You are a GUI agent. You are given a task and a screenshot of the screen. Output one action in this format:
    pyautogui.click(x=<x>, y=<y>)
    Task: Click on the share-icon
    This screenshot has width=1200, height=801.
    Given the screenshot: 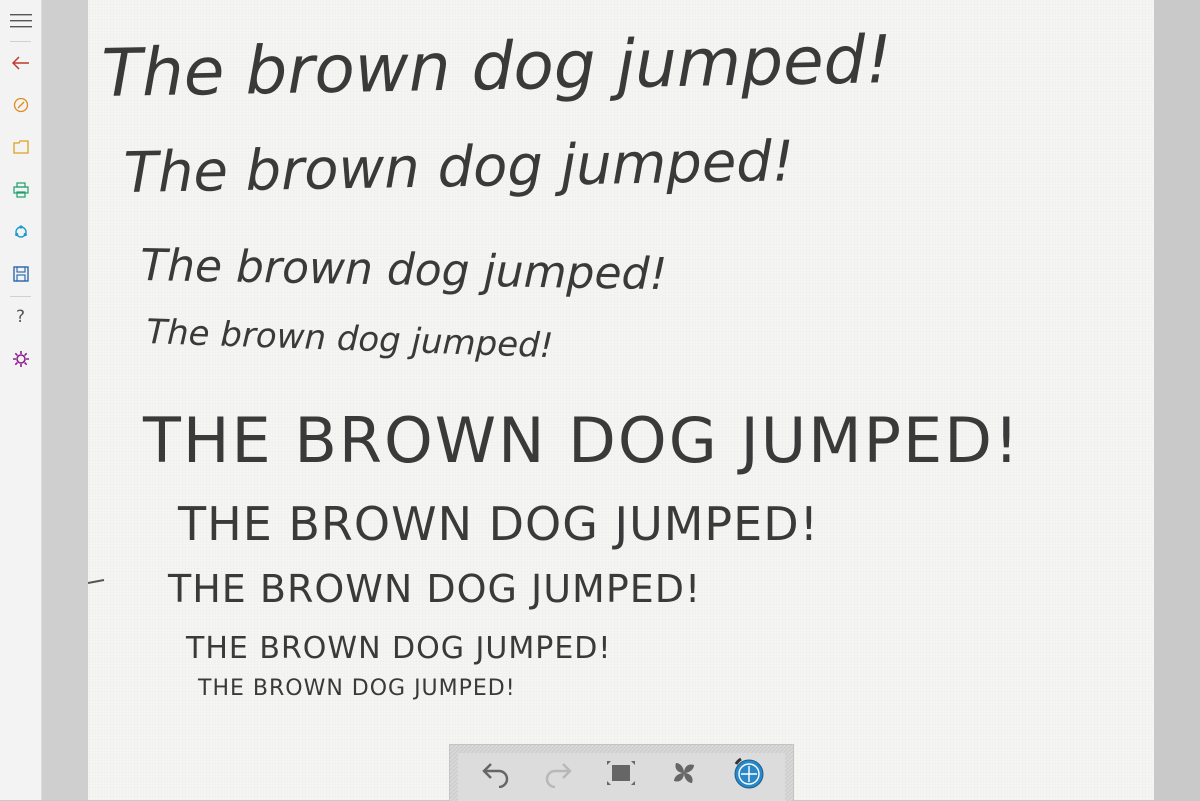 What is the action you would take?
    pyautogui.click(x=20, y=231)
    